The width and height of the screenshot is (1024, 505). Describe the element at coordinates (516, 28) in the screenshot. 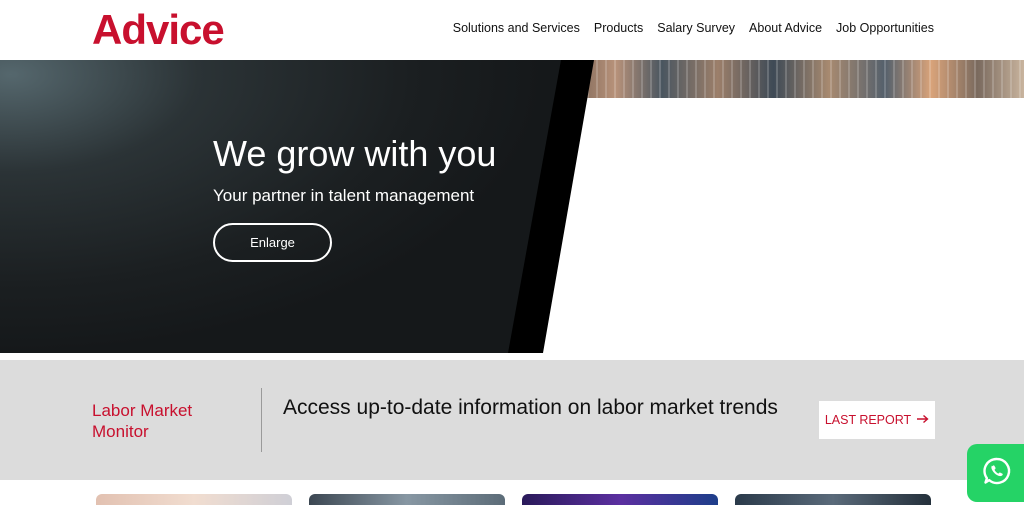

I see `nav-item-solutions: Solutions and Services` at that location.